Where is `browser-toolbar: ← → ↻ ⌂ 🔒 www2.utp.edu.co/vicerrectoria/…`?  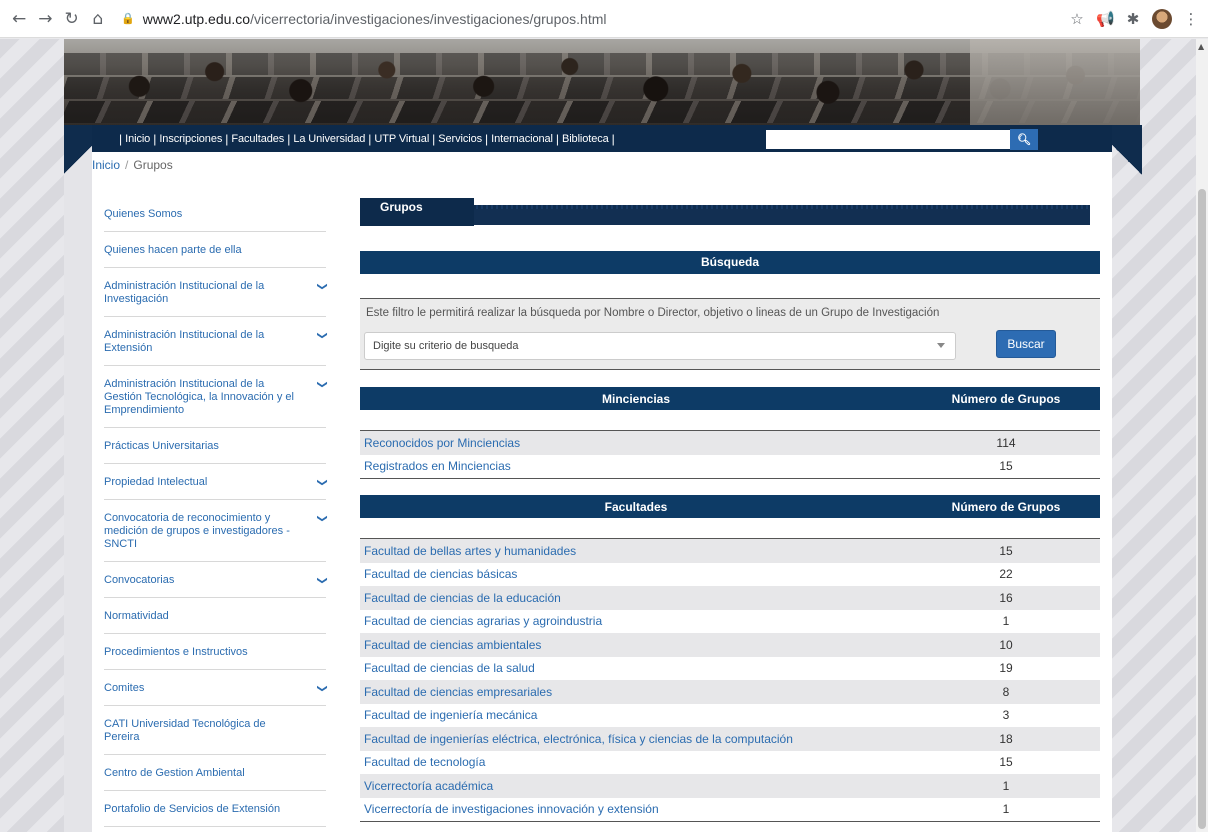
browser-toolbar: ← → ↻ ⌂ 🔒 www2.utp.edu.co/vicerrectoria/… is located at coordinates (604, 19).